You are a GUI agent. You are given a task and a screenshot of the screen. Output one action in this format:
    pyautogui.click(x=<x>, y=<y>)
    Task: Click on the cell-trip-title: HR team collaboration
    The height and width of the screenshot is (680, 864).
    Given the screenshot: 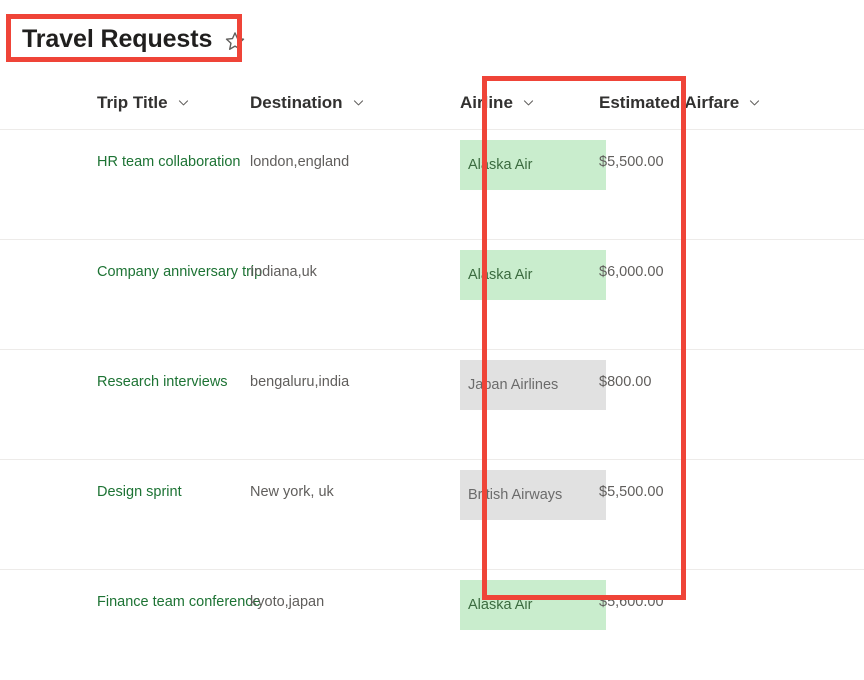 What is the action you would take?
    pyautogui.click(x=125, y=151)
    